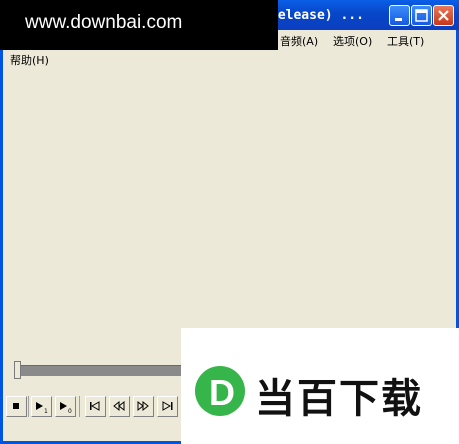 The image size is (459, 444). Describe the element at coordinates (339, 399) in the screenshot. I see `logo-text: 当百下载` at that location.